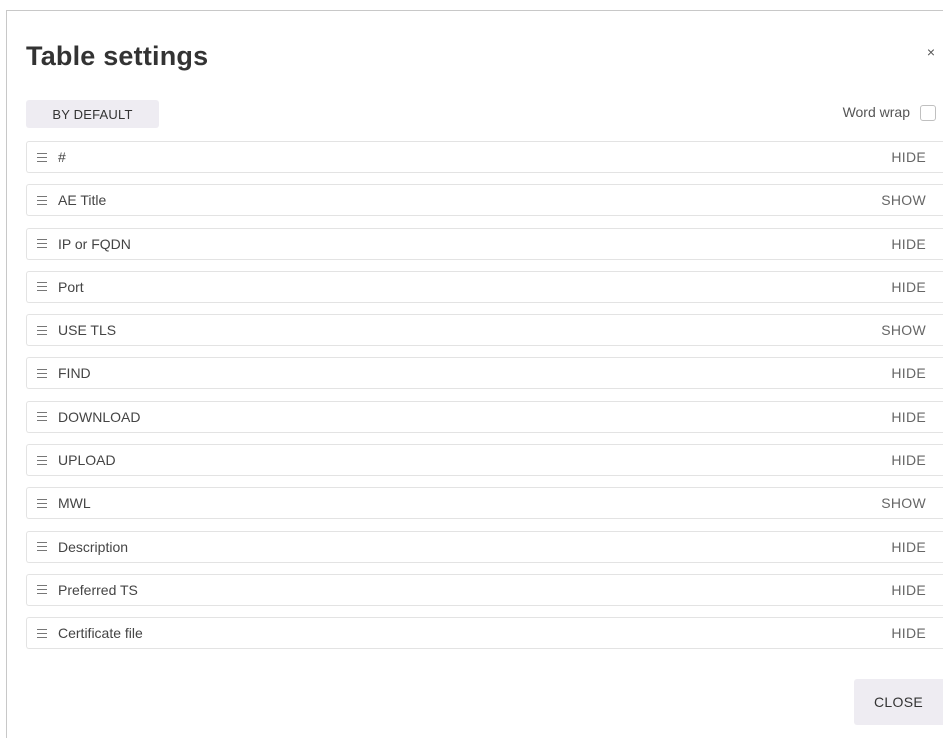 The image size is (943, 738). Describe the element at coordinates (484, 589) in the screenshot. I see `column-row: Preferred TS HIDE` at that location.